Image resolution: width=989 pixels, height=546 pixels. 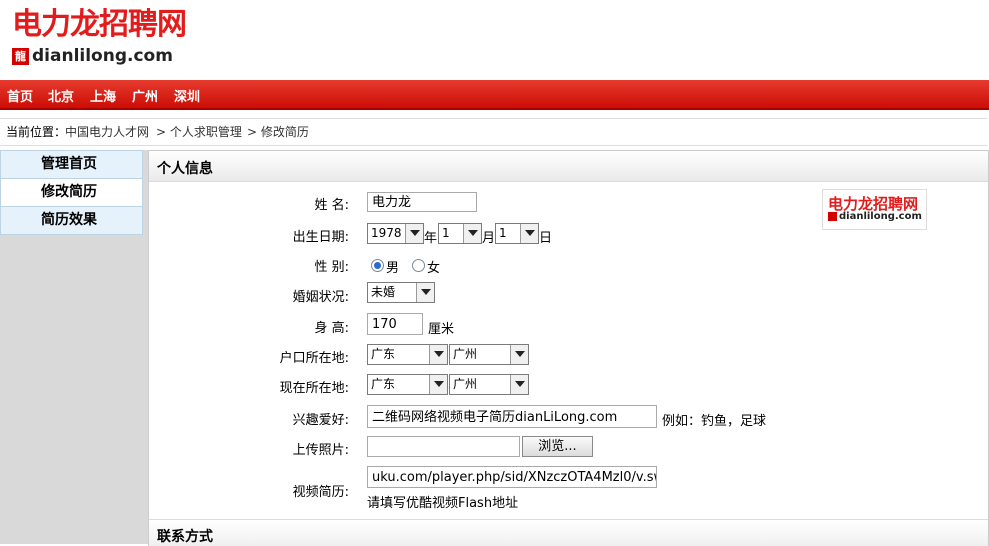 What do you see at coordinates (517, 233) in the screenshot?
I see `birth-day-select: 1` at bounding box center [517, 233].